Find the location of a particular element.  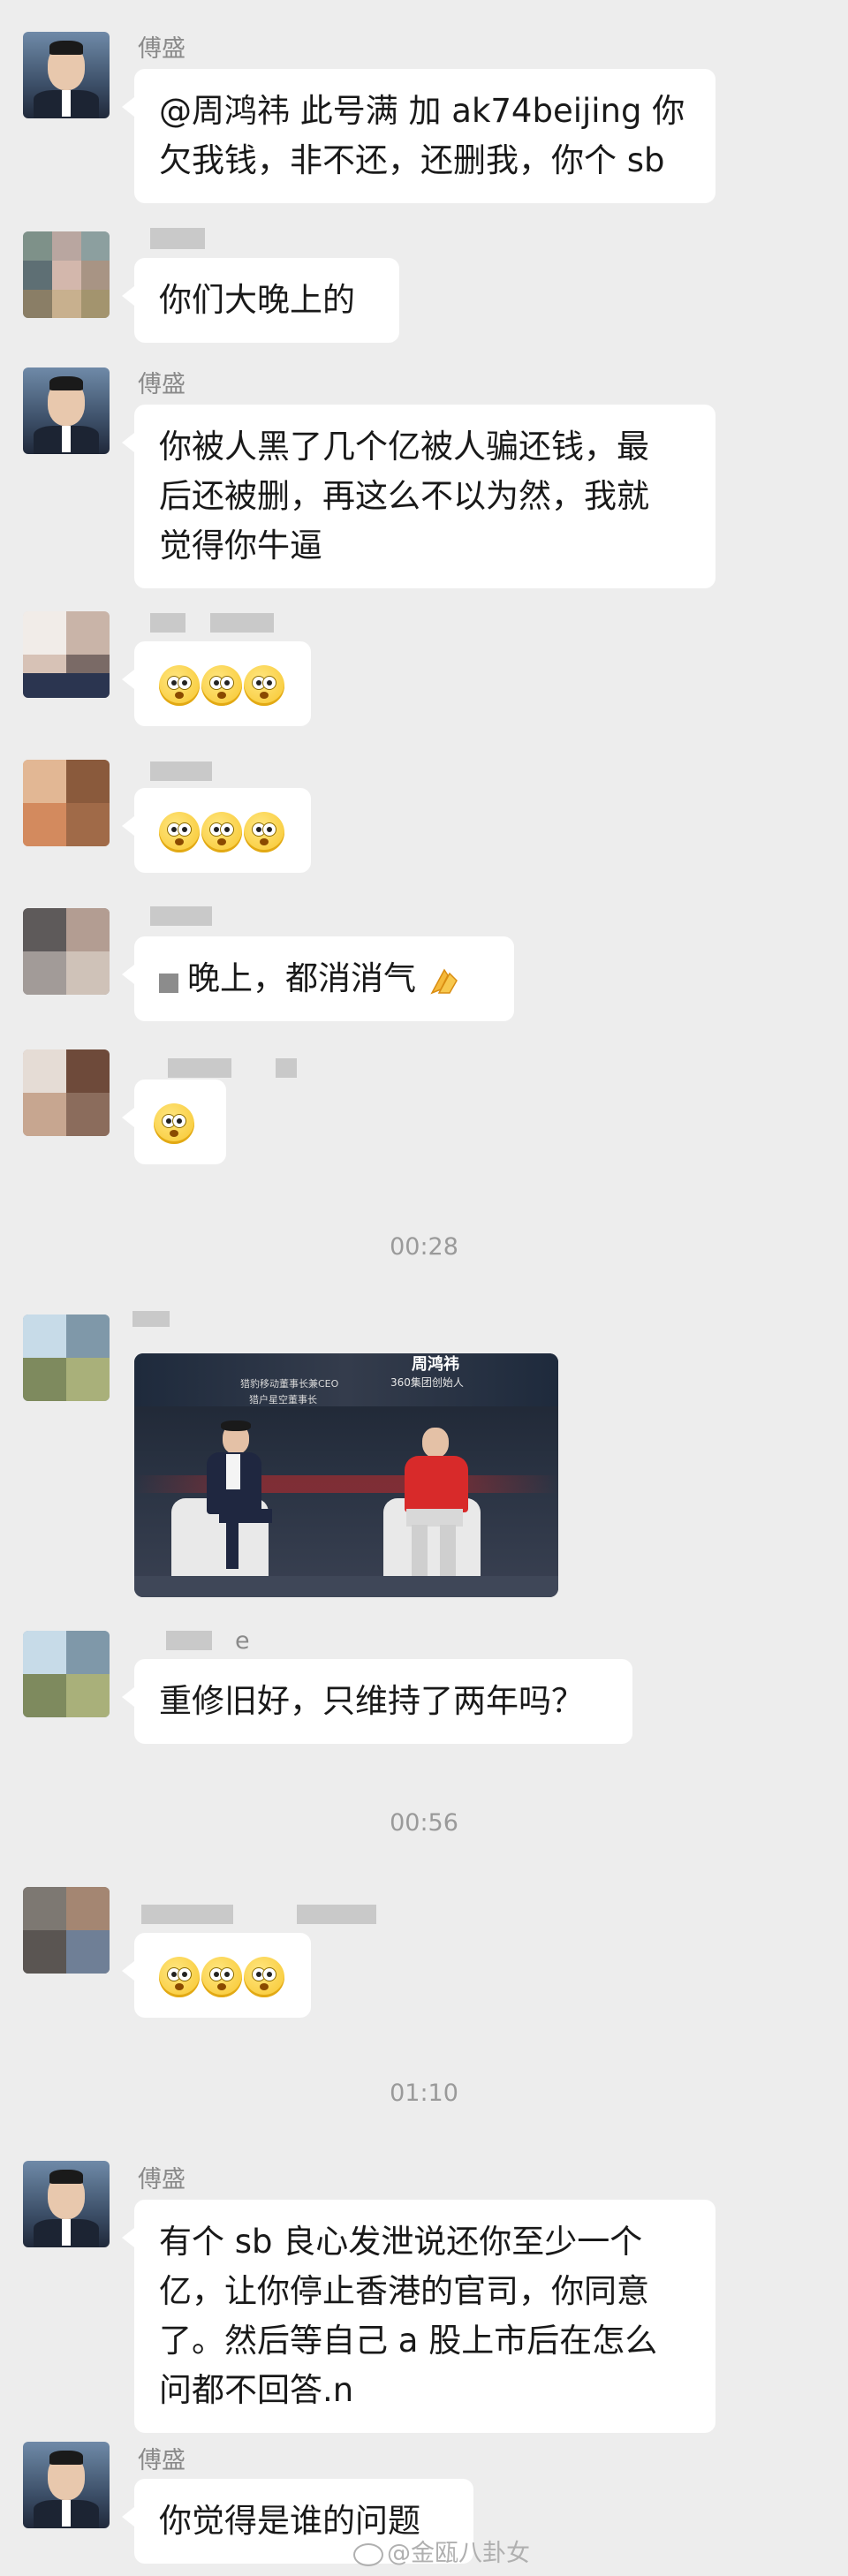

watermark-text: @金瓯八卦女 is located at coordinates (458, 2553).